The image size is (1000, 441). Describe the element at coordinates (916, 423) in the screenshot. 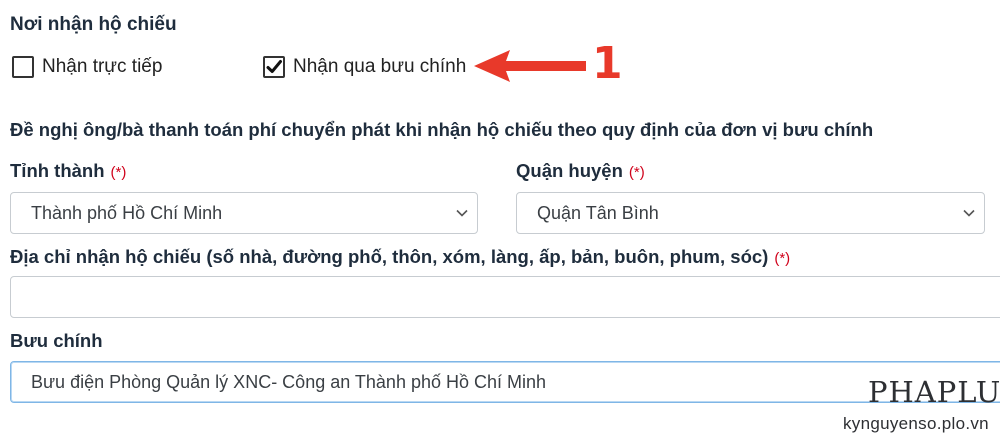

I see `watermark-site: kynguyenso.plo.vn` at that location.